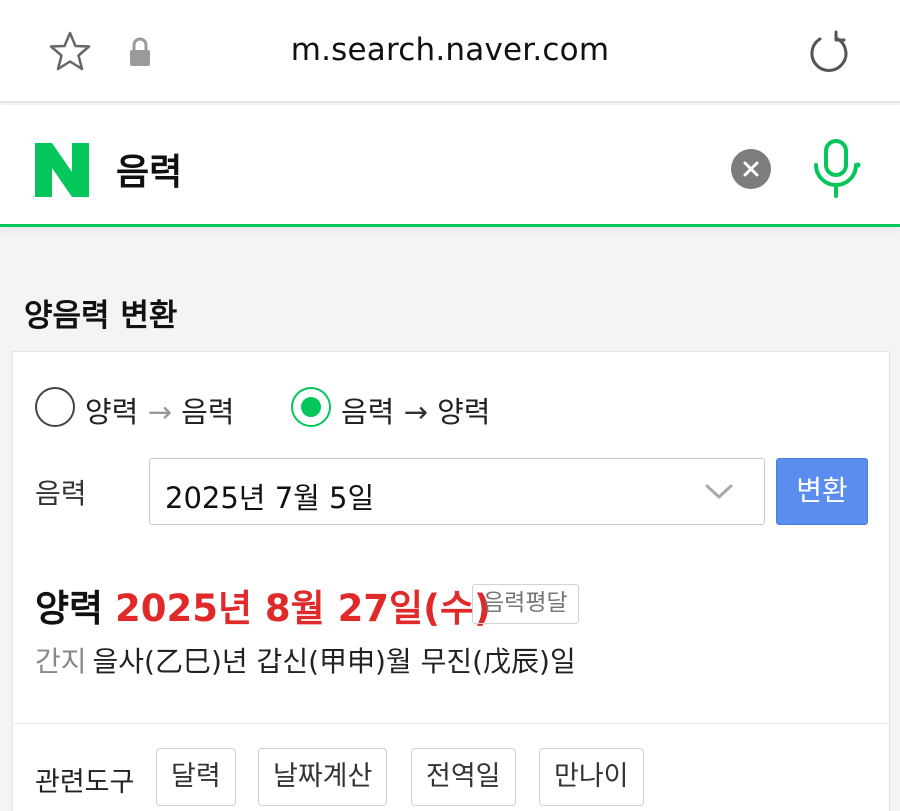 The width and height of the screenshot is (900, 811). What do you see at coordinates (457, 491) in the screenshot?
I see `date-select: 2025년 7월 5일` at bounding box center [457, 491].